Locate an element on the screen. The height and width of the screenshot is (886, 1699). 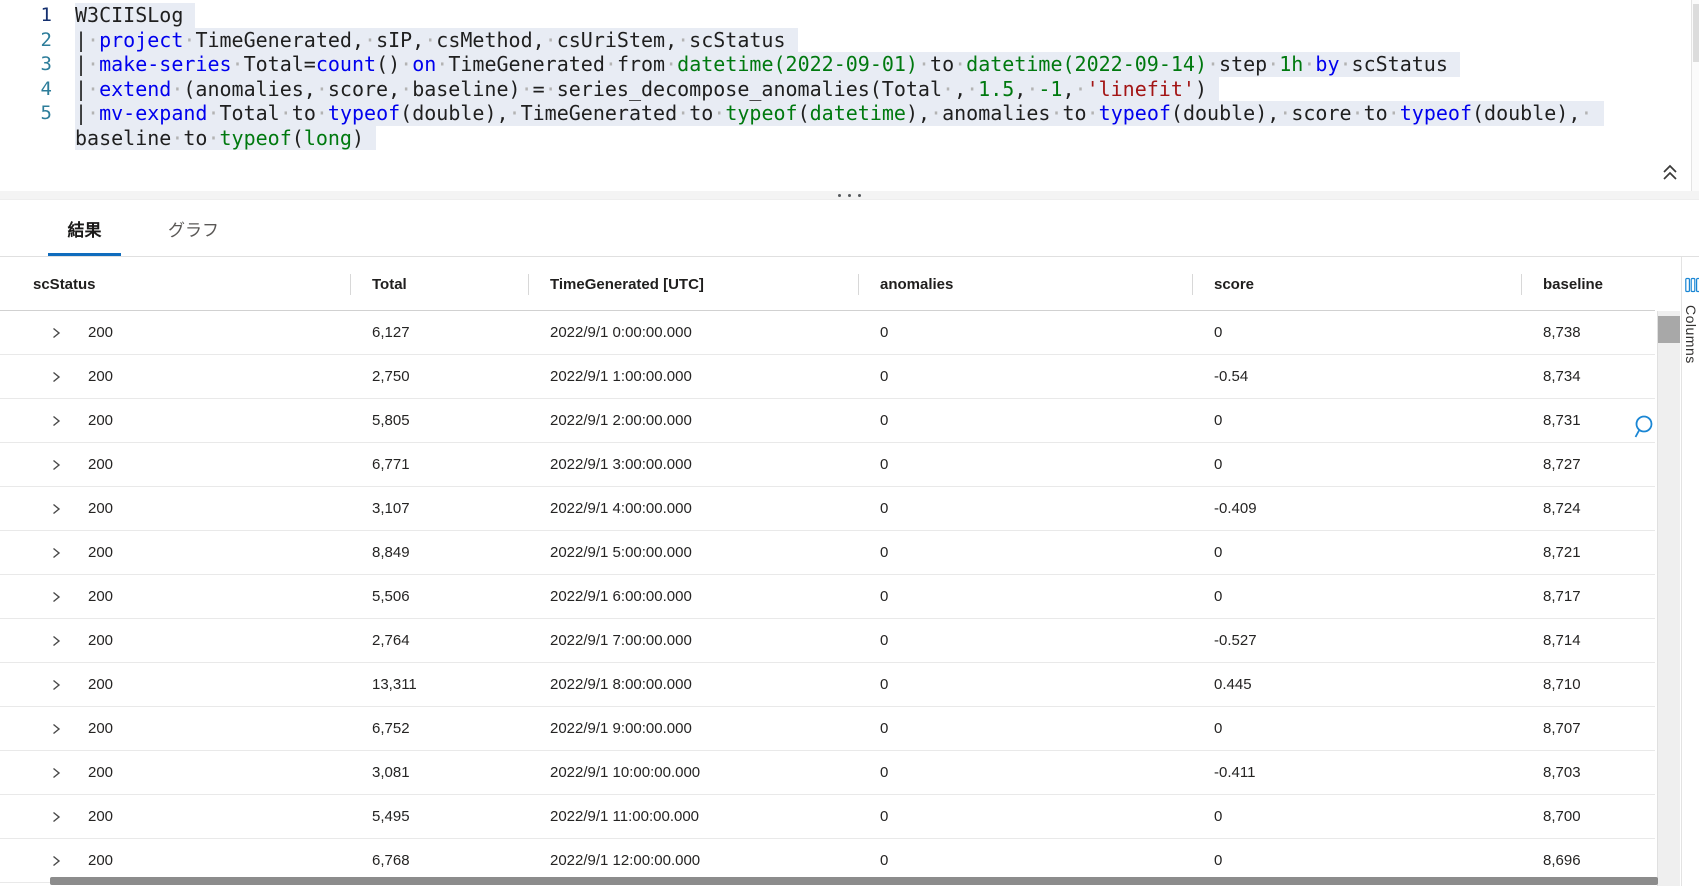
cell-score: 0.445 is located at coordinates (1233, 684).